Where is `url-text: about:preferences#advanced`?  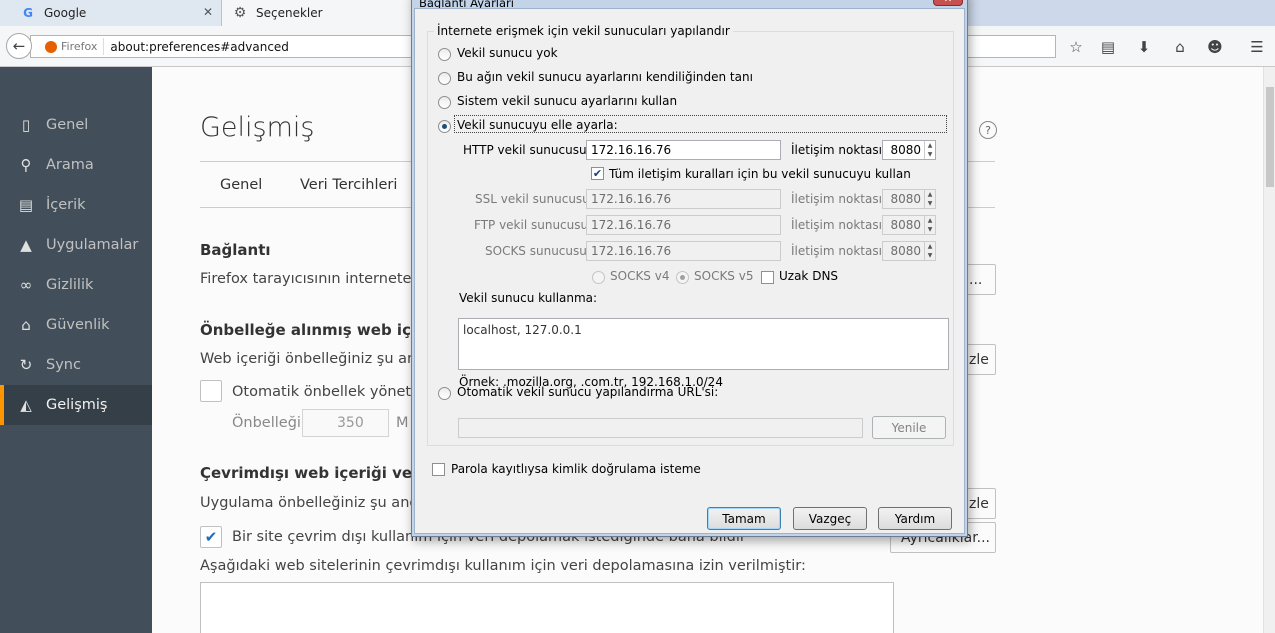
url-text: about:preferences#advanced is located at coordinates (196, 47).